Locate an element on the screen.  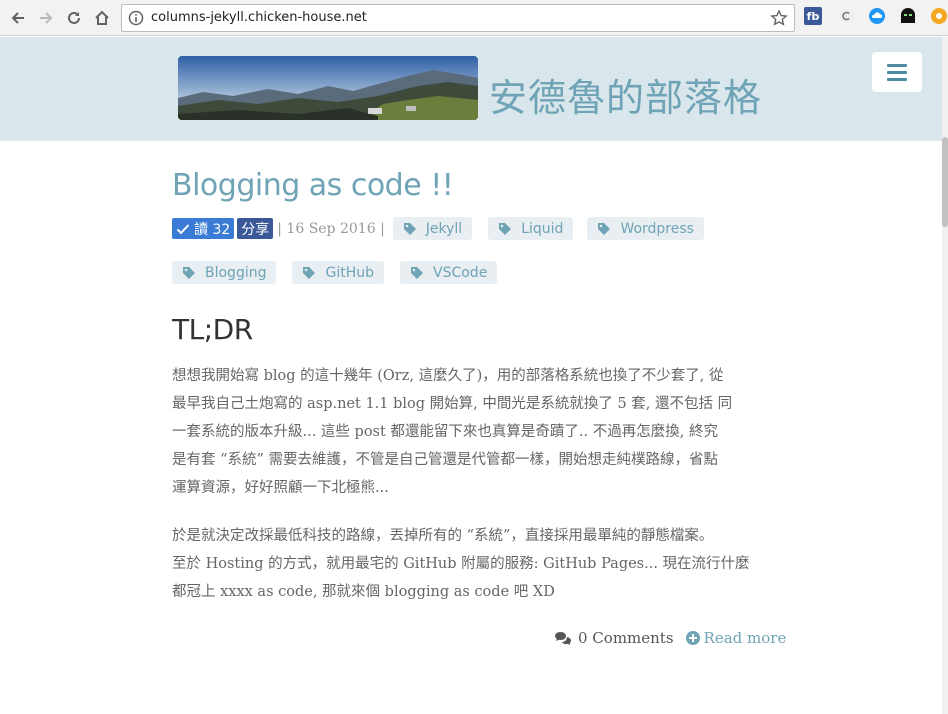
tag-label: VSCode is located at coordinates (460, 272).